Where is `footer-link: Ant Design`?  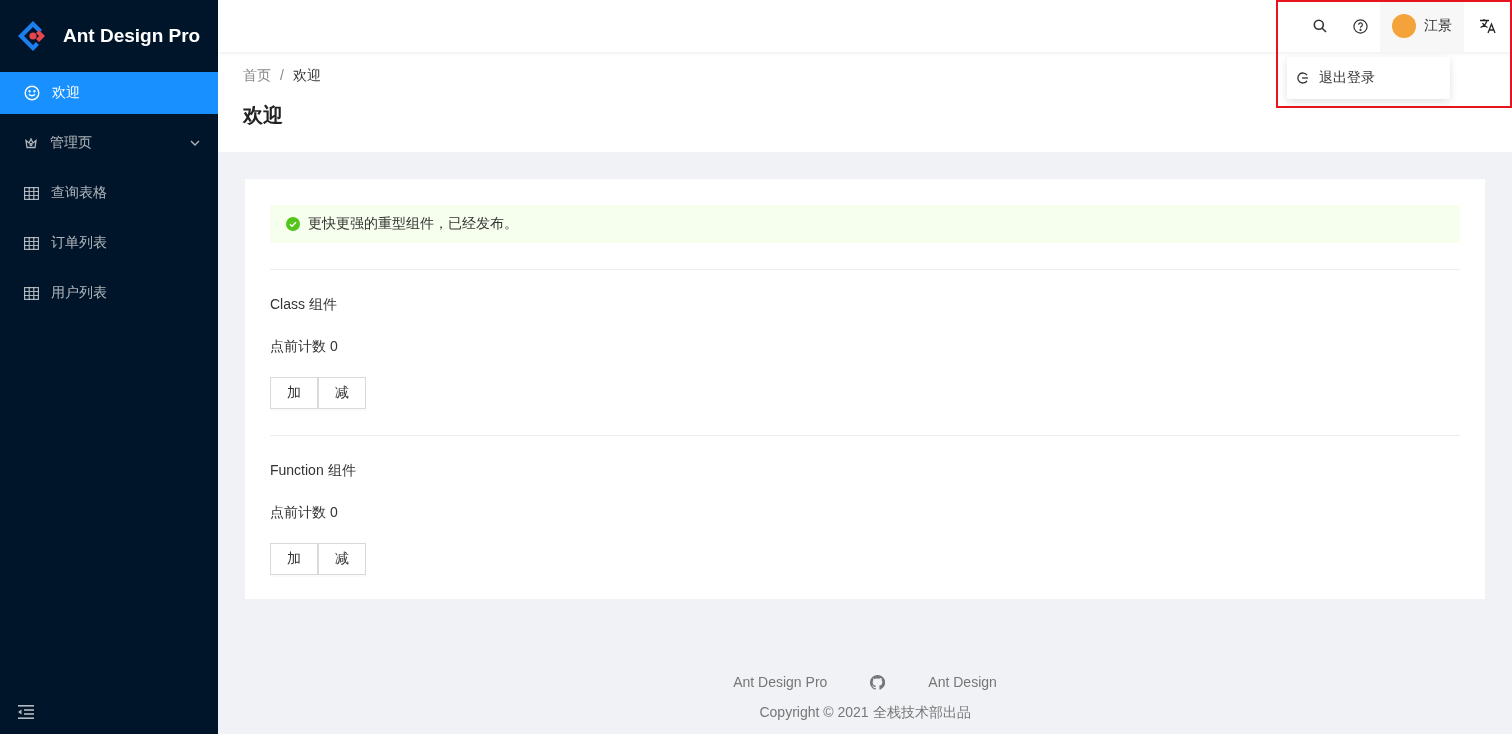 footer-link: Ant Design is located at coordinates (962, 682).